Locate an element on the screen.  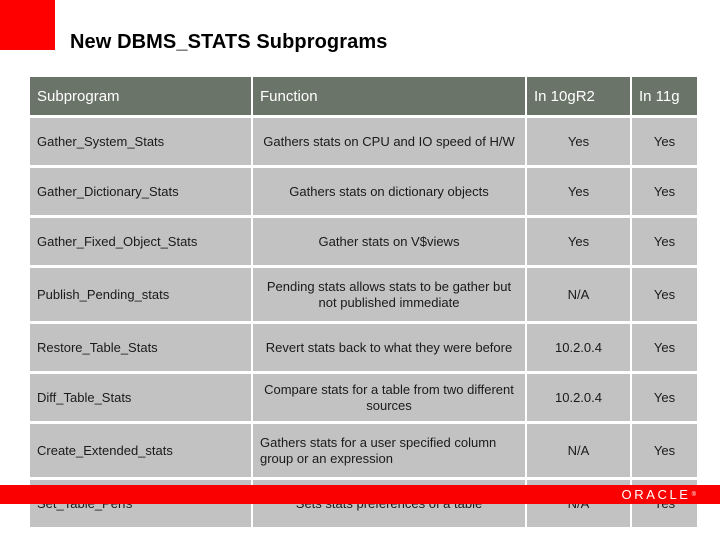
column-header-in-11g: In 11g is located at coordinates (664, 96).